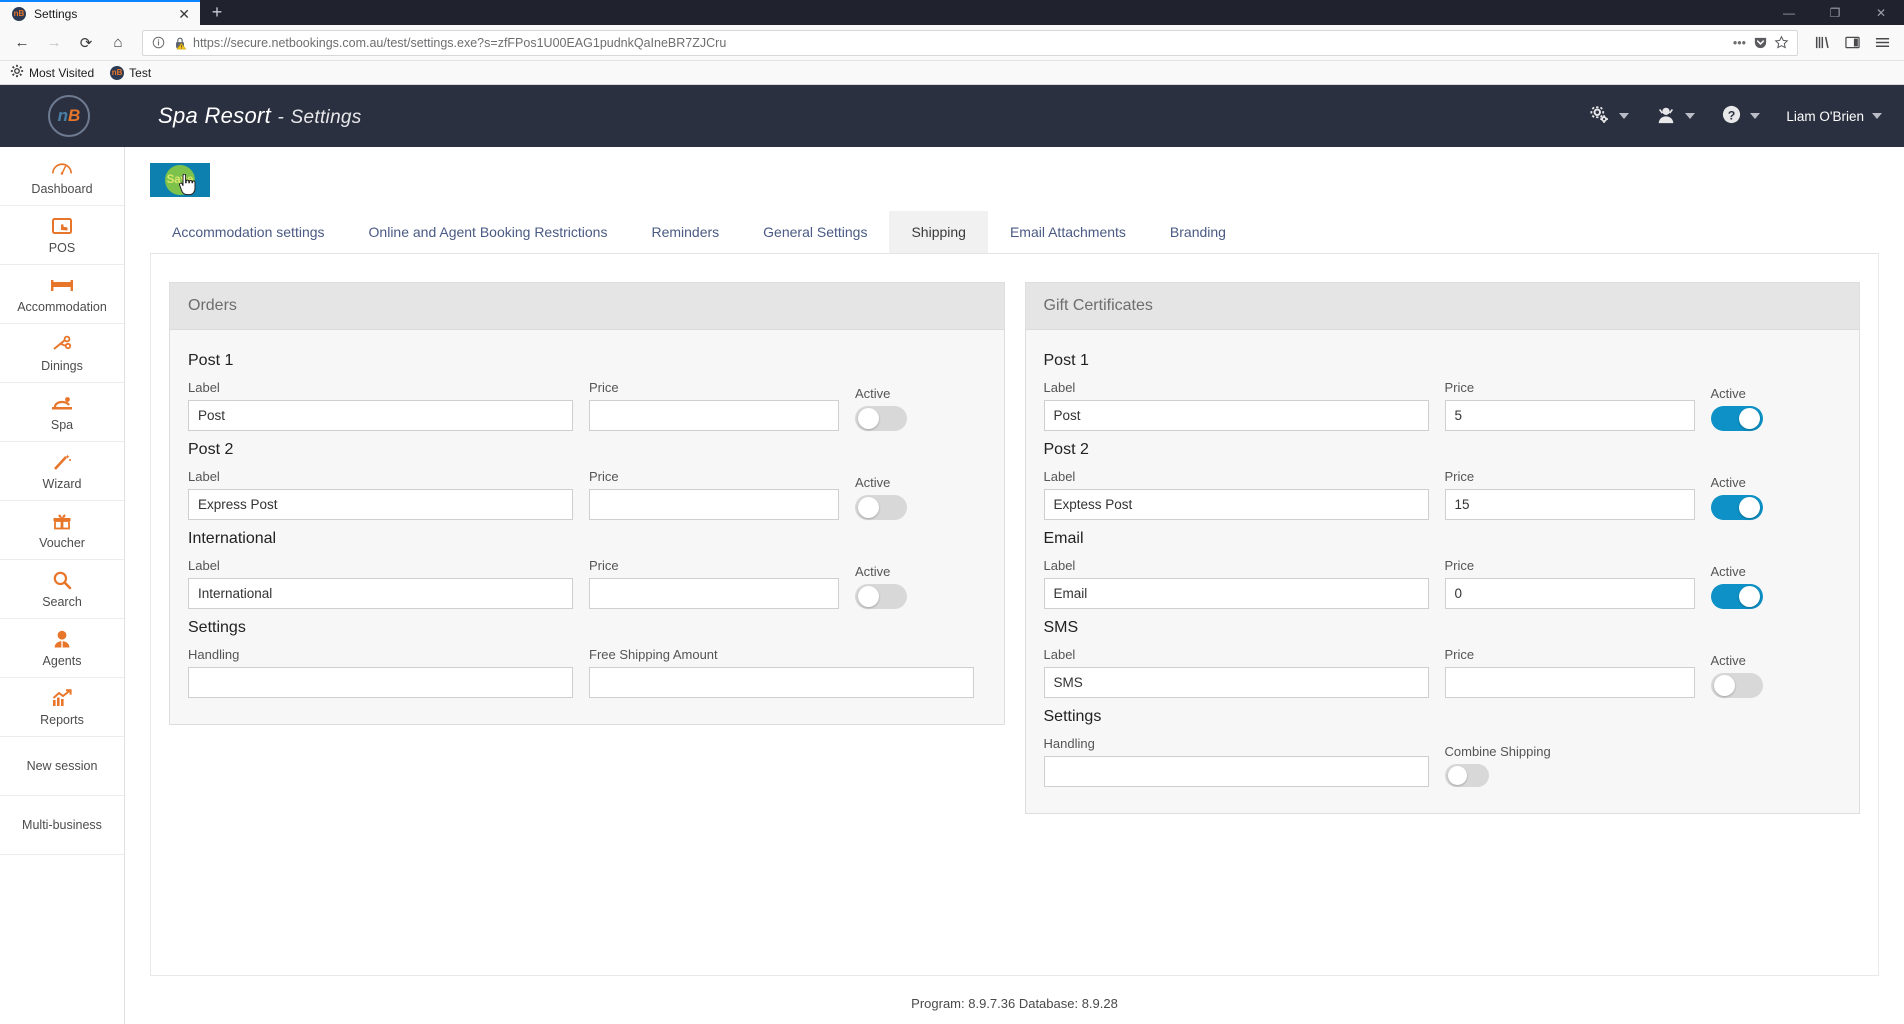  What do you see at coordinates (69, 116) in the screenshot?
I see `netbookings-logo: nB` at bounding box center [69, 116].